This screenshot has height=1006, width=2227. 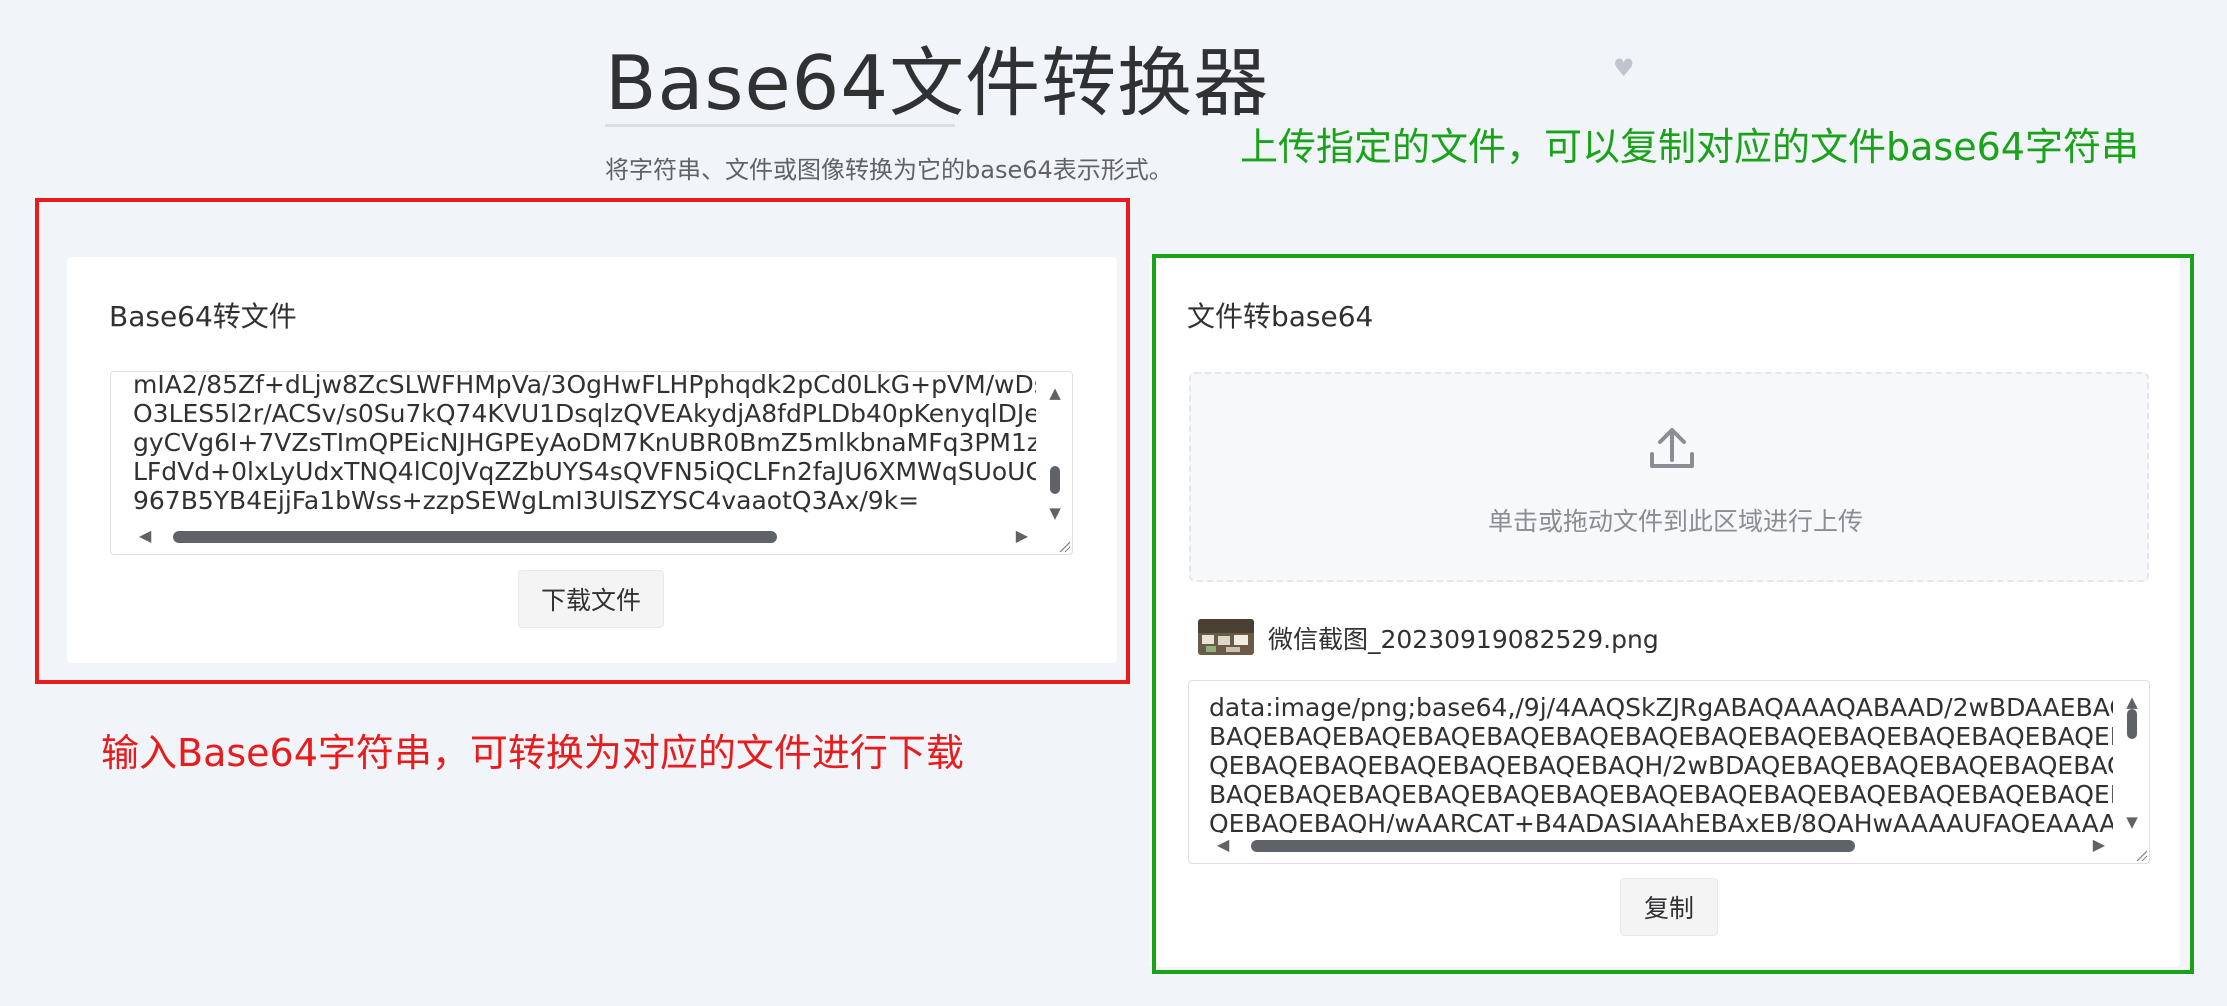 What do you see at coordinates (889, 170) in the screenshot?
I see `page-subtitle: 将字符串、文件或图像转换为它的base64表示形式。` at bounding box center [889, 170].